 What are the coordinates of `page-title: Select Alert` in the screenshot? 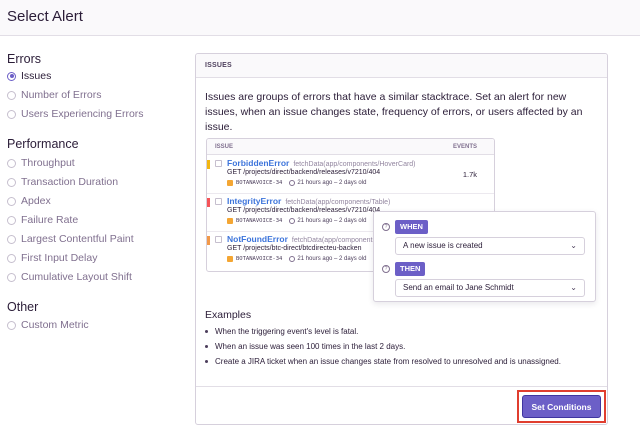 It's located at (45, 16).